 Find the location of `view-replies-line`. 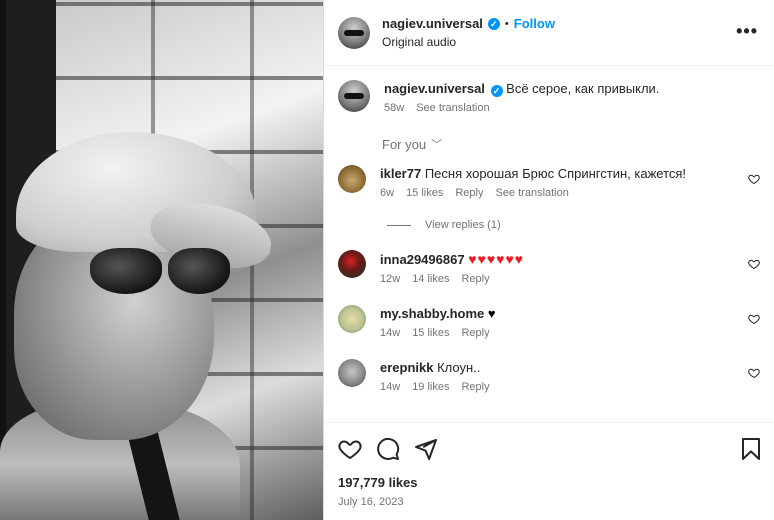

view-replies-line is located at coordinates (399, 225).